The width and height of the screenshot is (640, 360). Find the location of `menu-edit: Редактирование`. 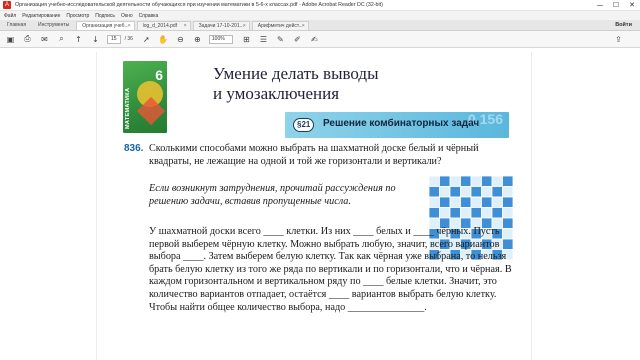

menu-edit: Редактирование is located at coordinates (41, 16).